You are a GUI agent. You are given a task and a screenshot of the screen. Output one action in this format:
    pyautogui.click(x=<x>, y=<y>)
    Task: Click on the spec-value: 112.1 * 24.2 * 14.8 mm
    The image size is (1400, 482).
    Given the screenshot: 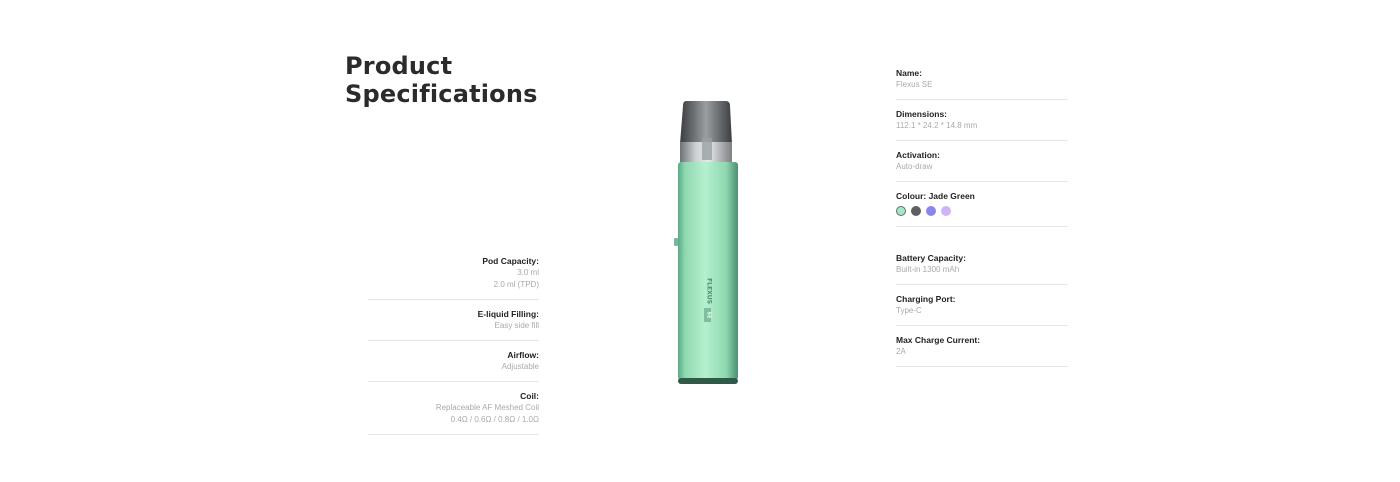 What is the action you would take?
    pyautogui.click(x=937, y=125)
    